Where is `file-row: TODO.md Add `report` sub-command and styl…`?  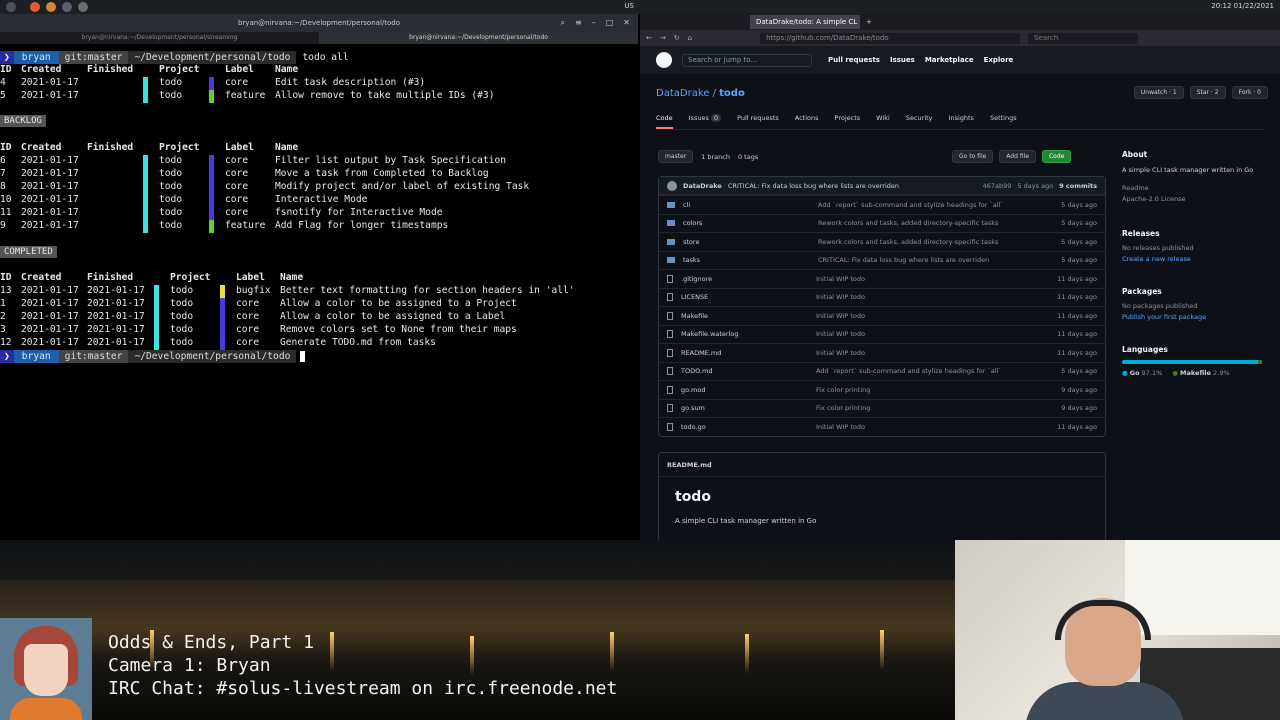 file-row: TODO.md Add `report` sub-command and styl… is located at coordinates (882, 371).